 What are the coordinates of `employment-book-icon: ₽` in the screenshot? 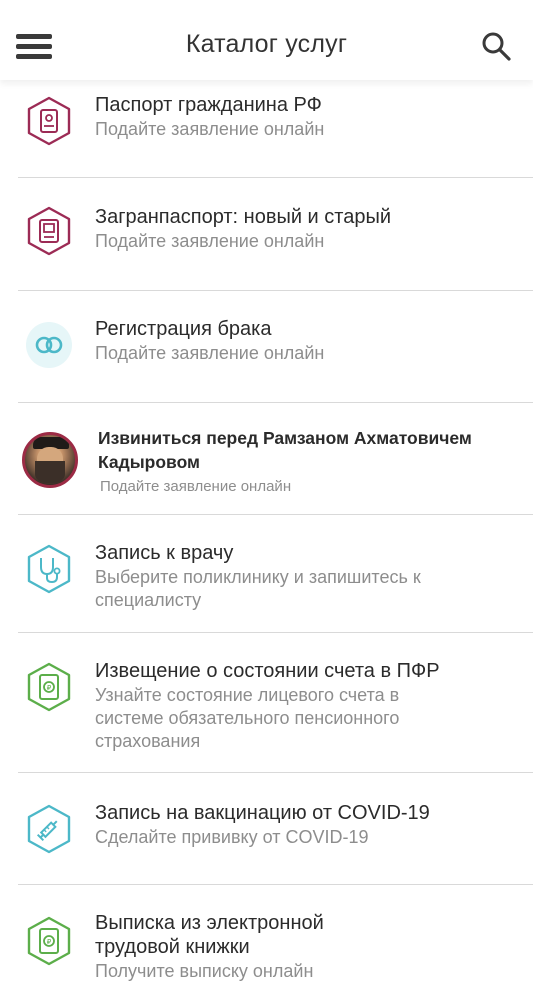 It's located at (49, 941).